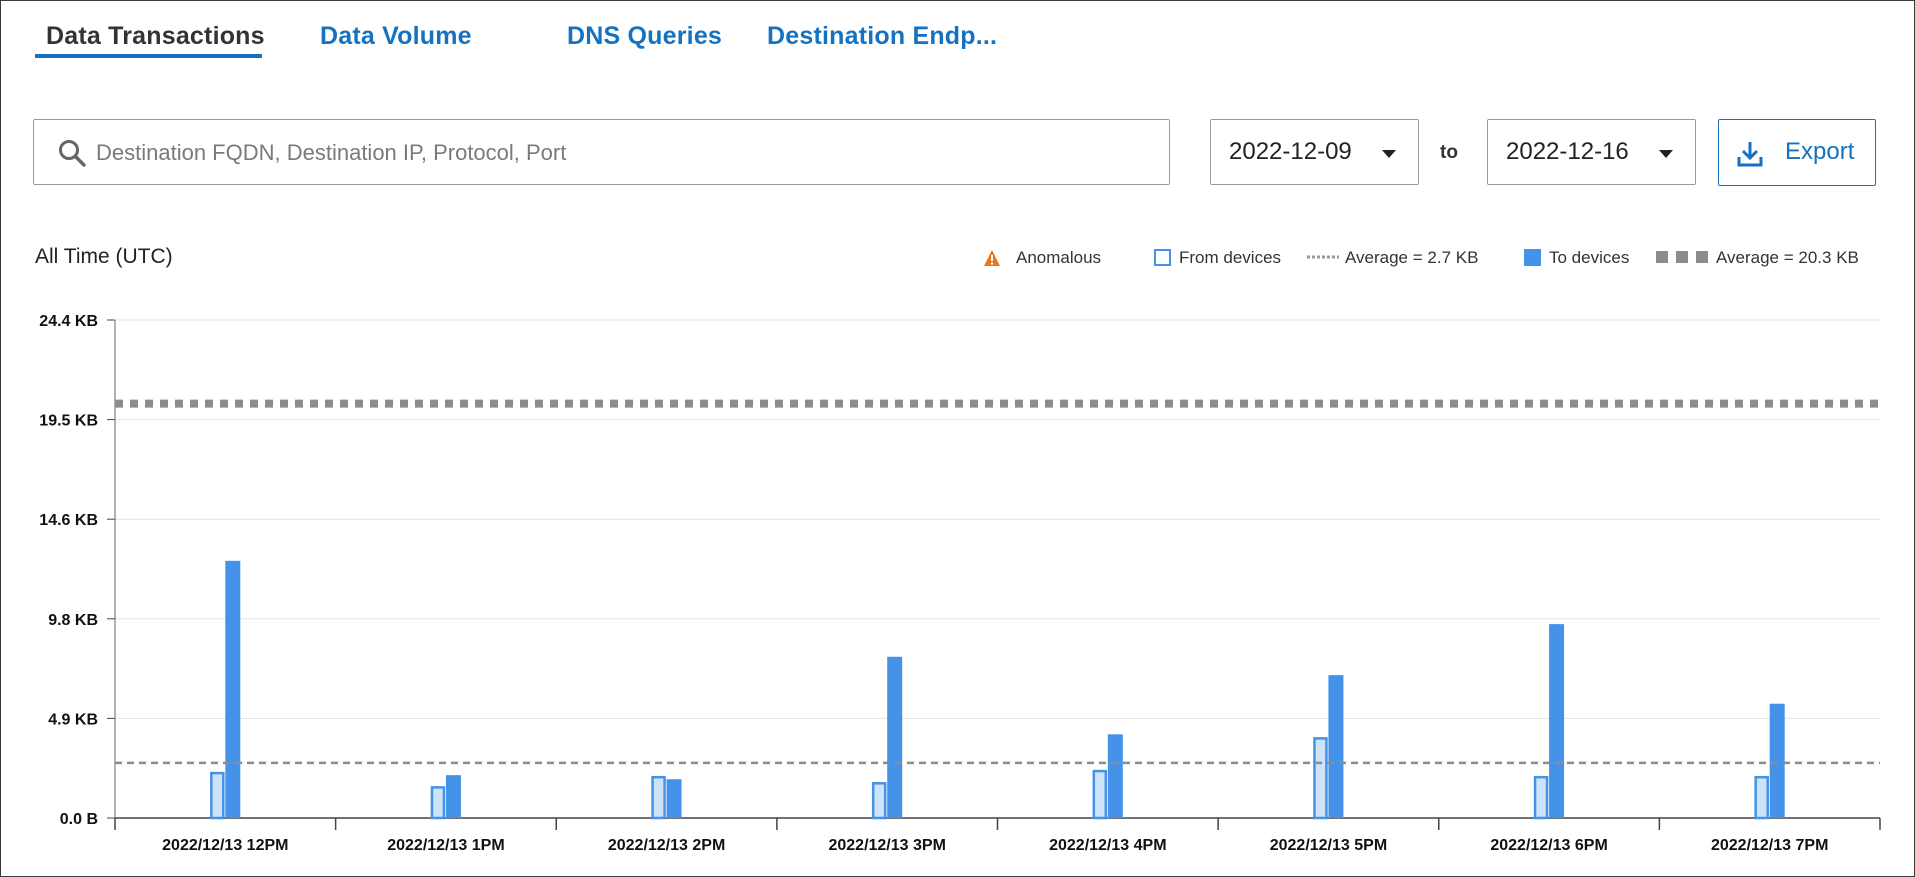  What do you see at coordinates (1412, 257) in the screenshot?
I see `legend-from-average-label: Average = 2.7 KB` at bounding box center [1412, 257].